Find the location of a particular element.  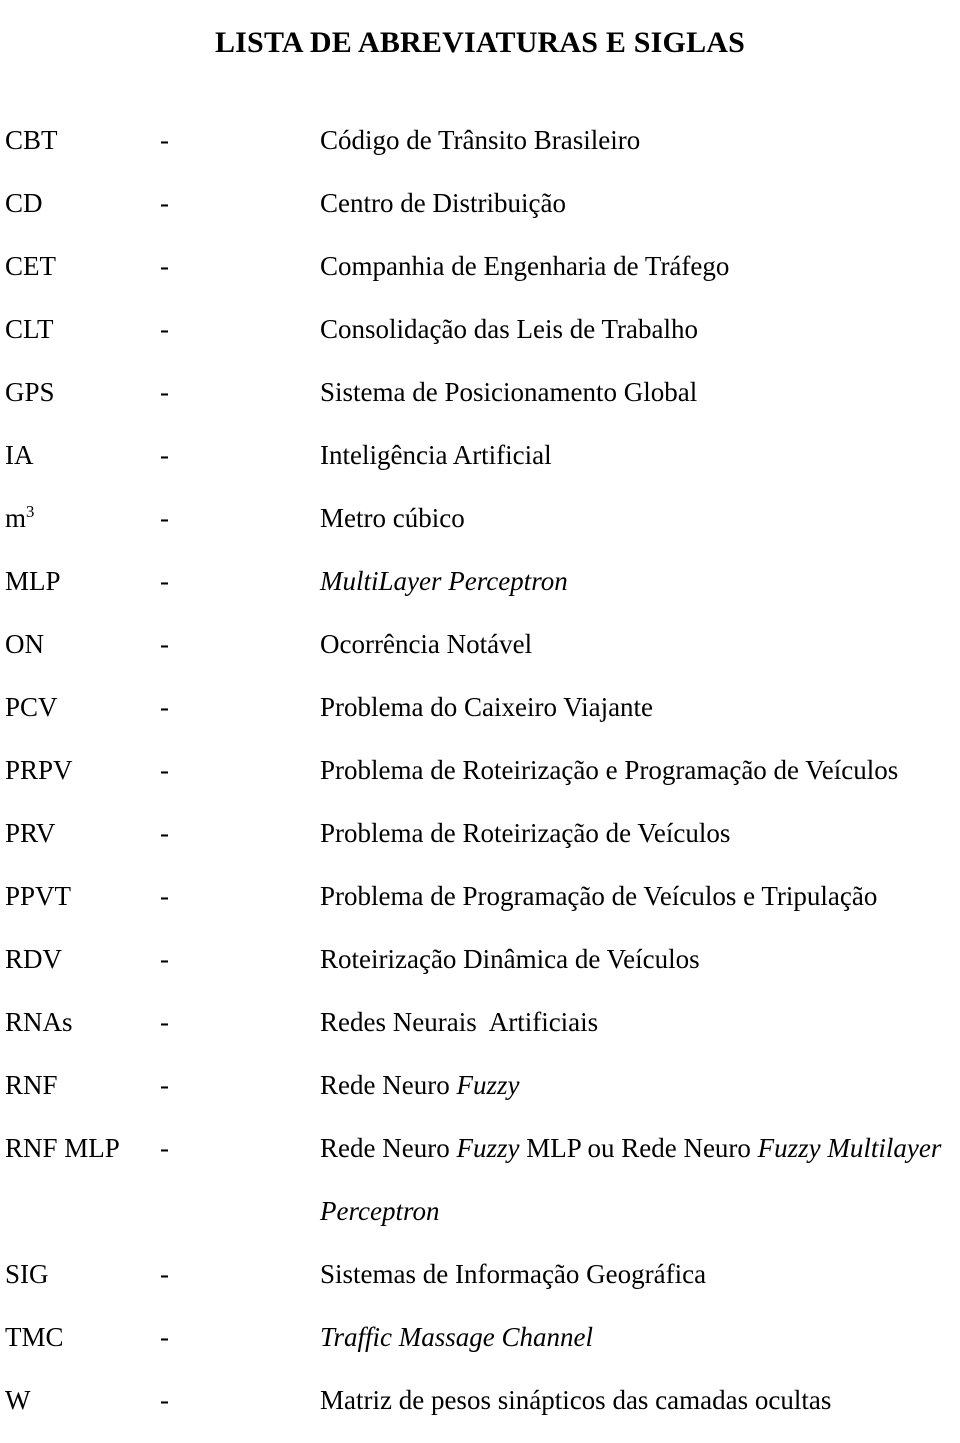

abbreviation-entry: RNF - Rede Neuro Fuzzy is located at coordinates (480, 1096).